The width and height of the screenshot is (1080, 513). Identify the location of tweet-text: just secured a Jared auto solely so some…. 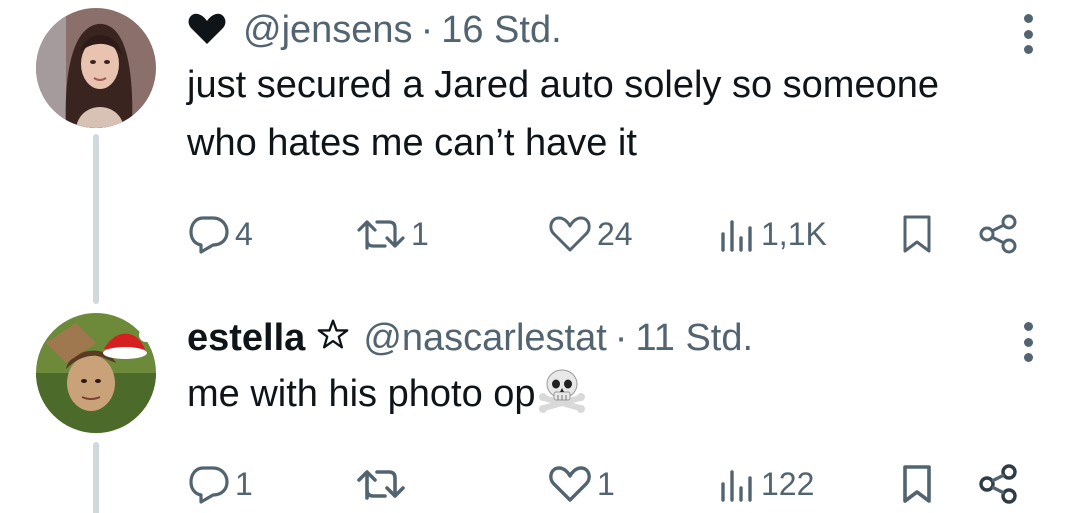
(563, 114).